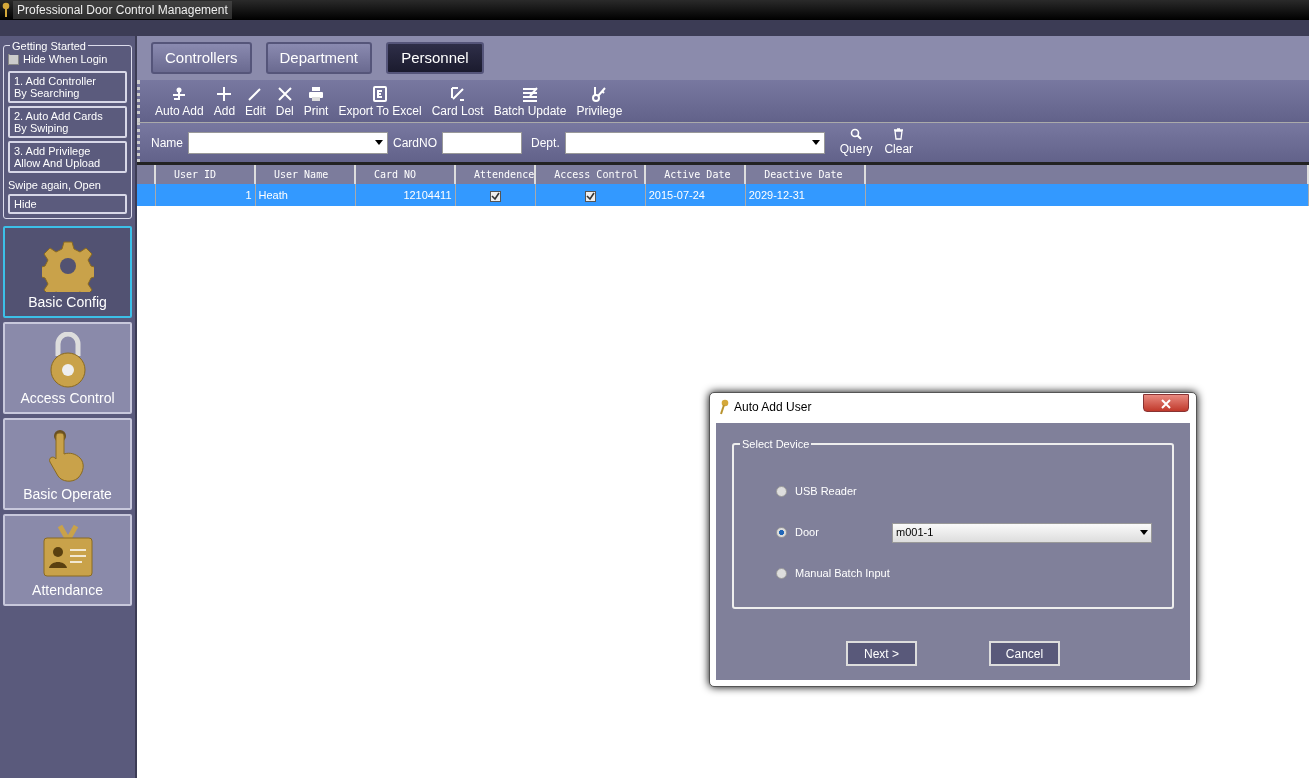  Describe the element at coordinates (856, 142) in the screenshot. I see `query-button: Query` at that location.